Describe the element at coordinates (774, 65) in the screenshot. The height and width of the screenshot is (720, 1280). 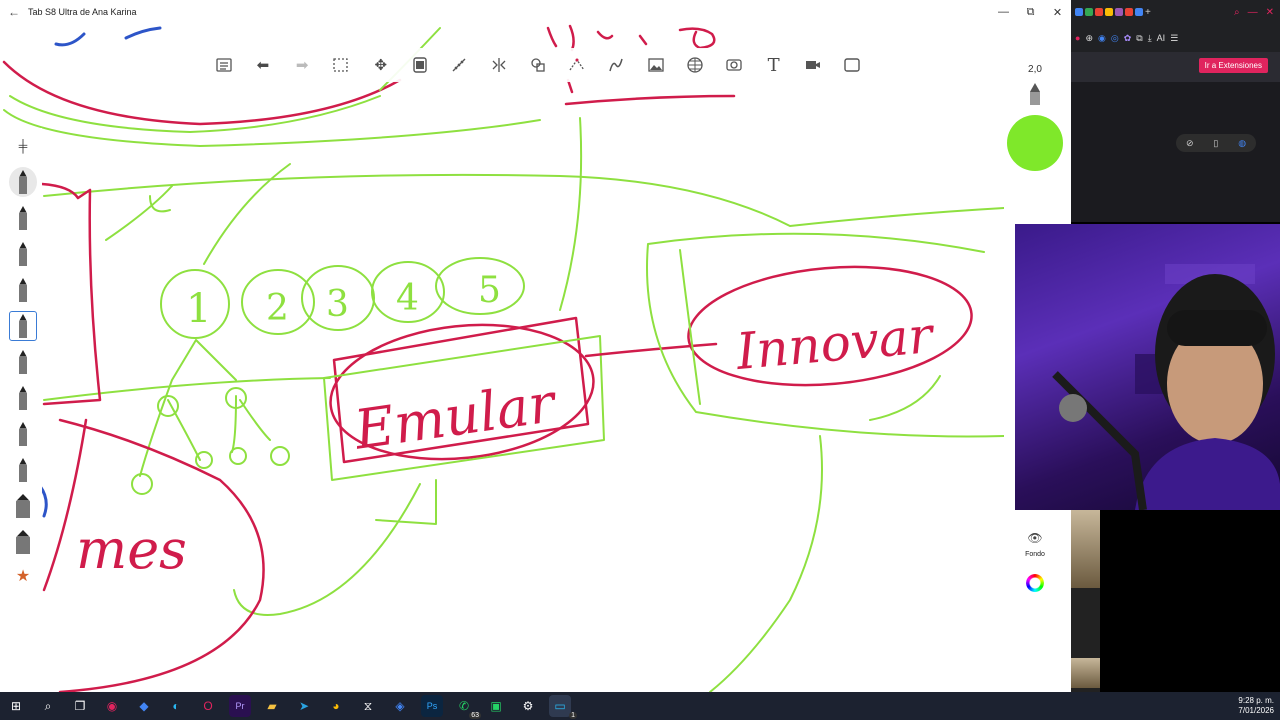
I see `text-icon: T` at that location.